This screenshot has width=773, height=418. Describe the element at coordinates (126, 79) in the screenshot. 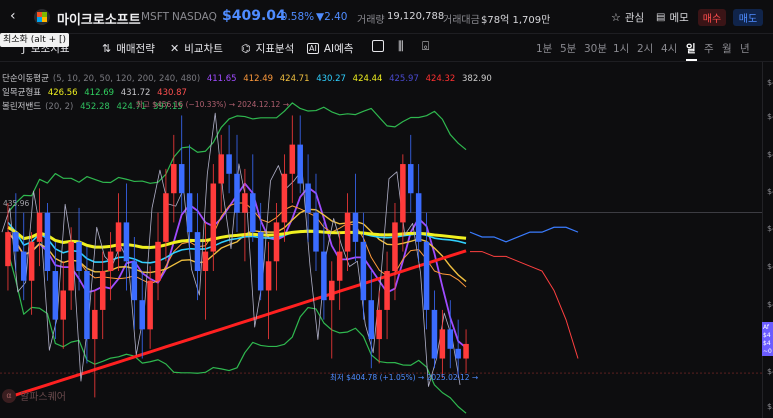

I see `sma-params: (5, 10, 20, 50, 120, 200, 240, 480)` at that location.